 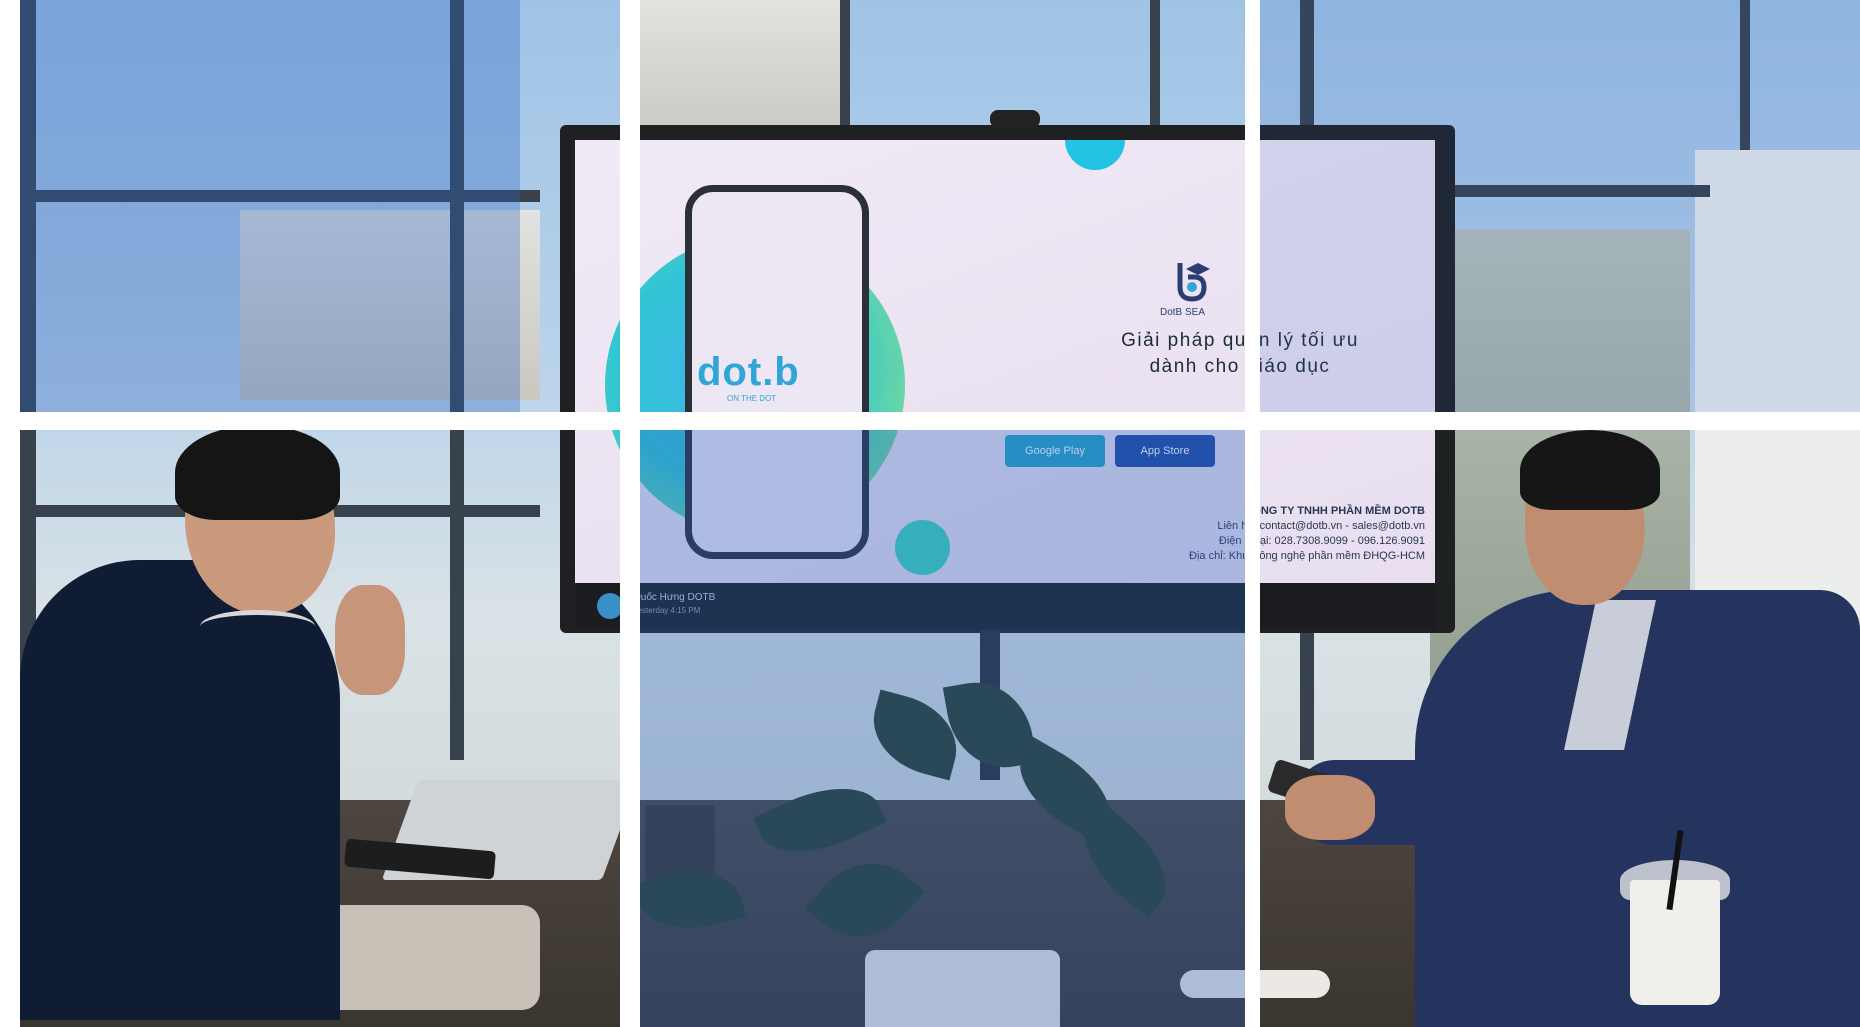 I want to click on brand-name: DotB SEA, so click(x=1183, y=312).